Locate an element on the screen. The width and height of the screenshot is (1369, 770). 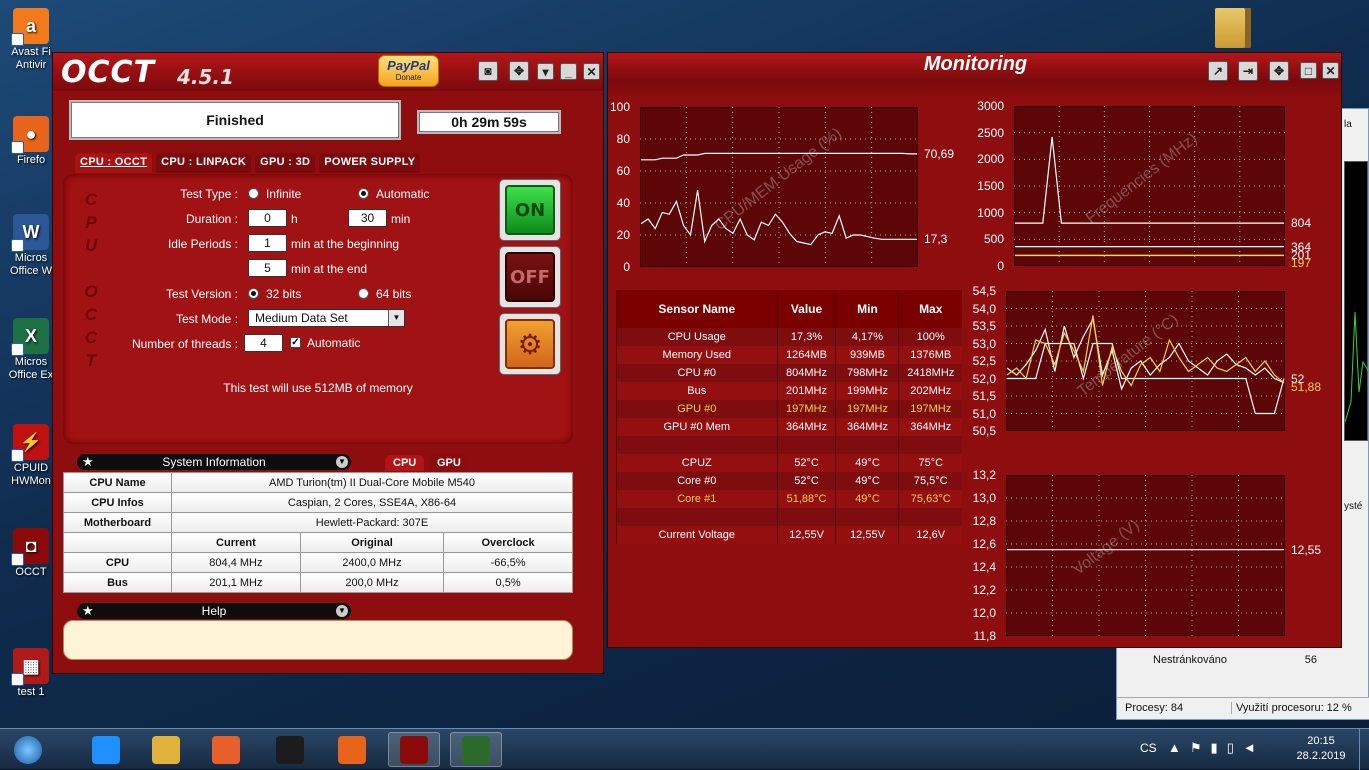
task-manager-icon is located at coordinates (476, 749).